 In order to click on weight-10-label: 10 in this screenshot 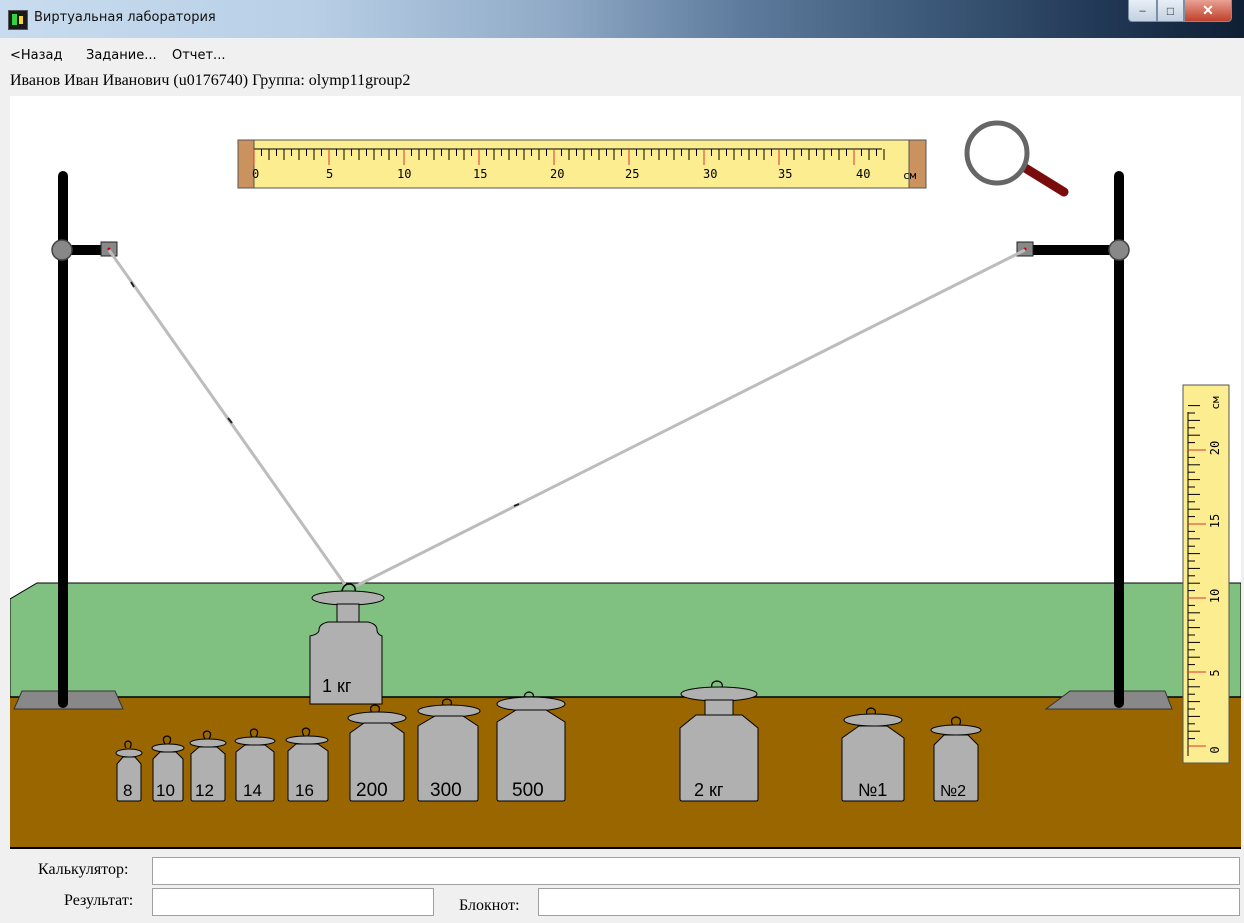, I will do `click(165, 790)`.